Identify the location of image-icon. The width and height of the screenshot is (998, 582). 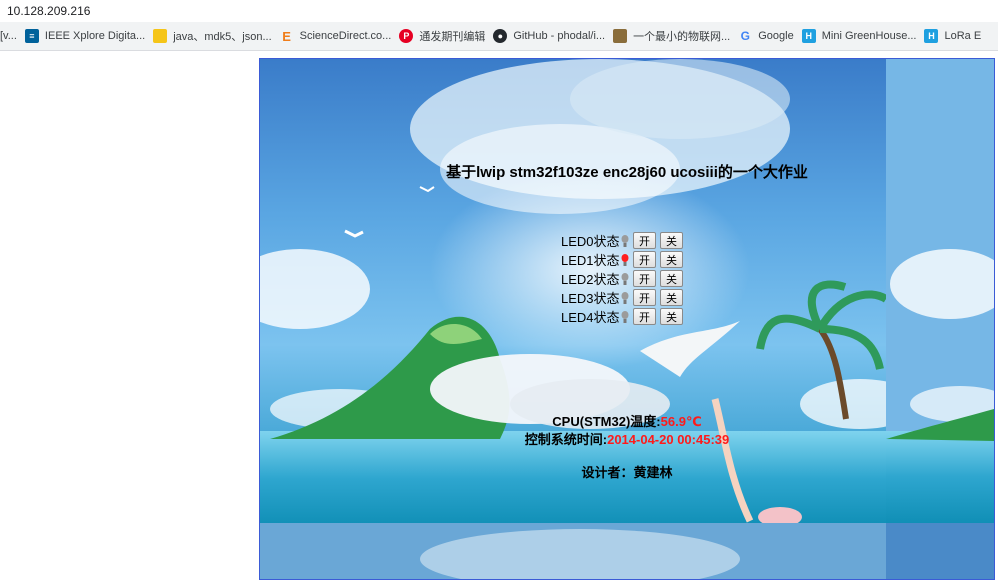
(620, 36).